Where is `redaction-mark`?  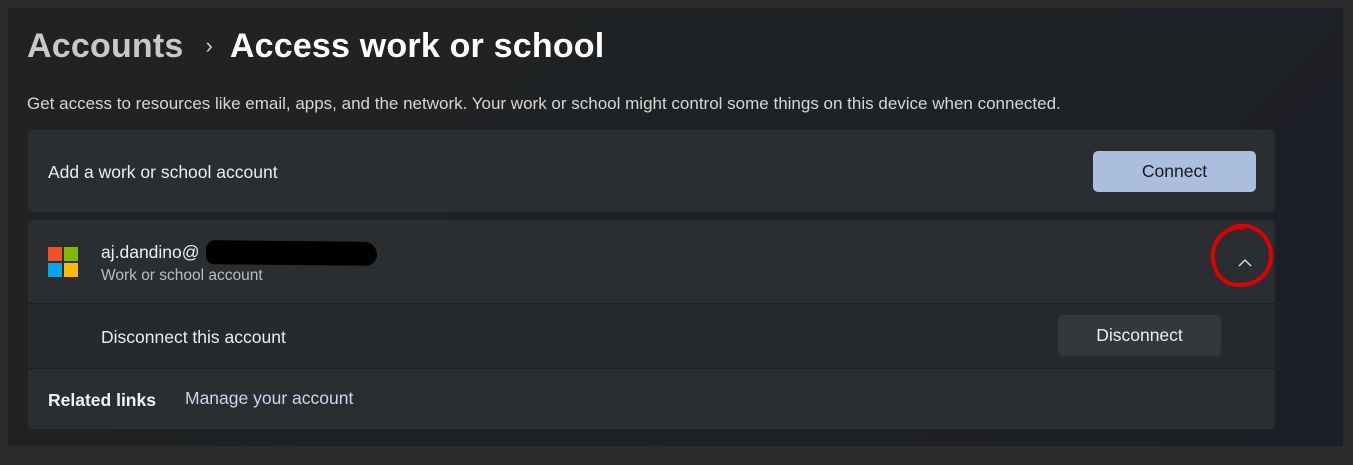
redaction-mark is located at coordinates (291, 253).